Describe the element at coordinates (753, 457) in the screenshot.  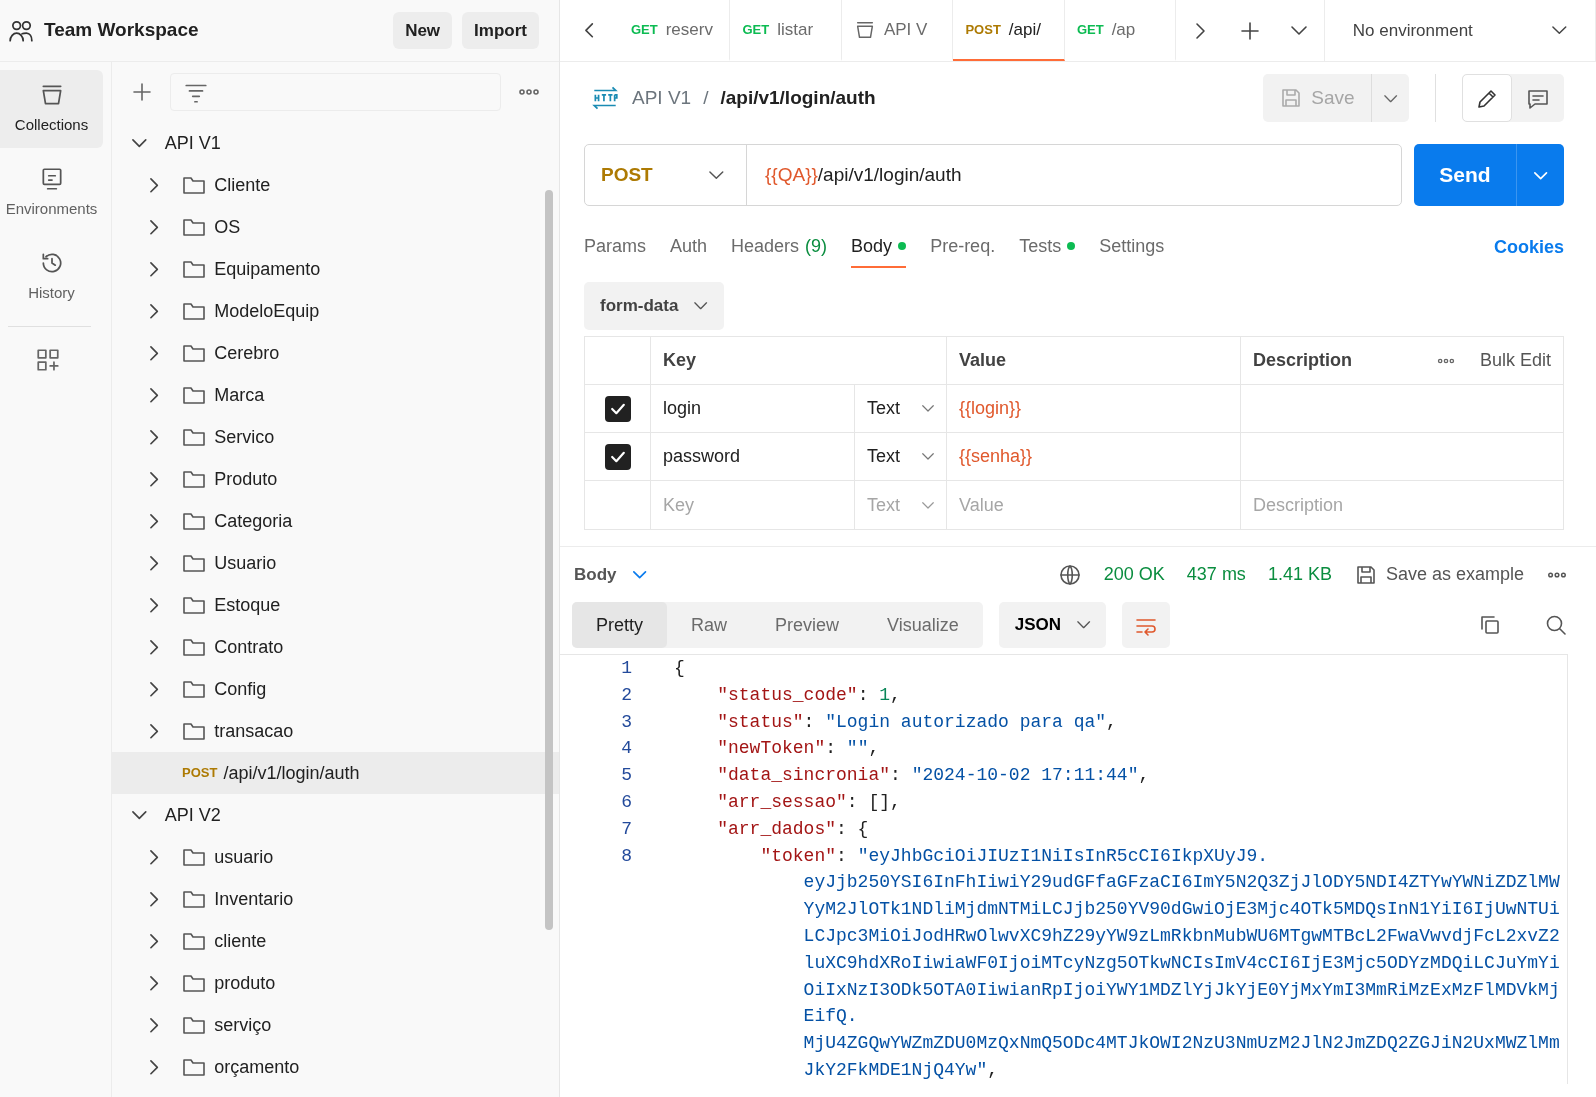
I see `key-field: password` at that location.